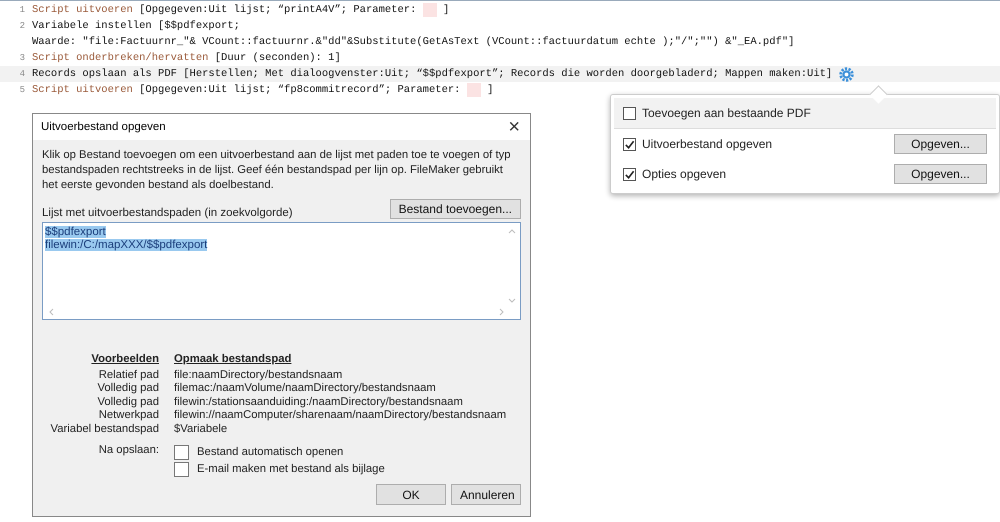 The width and height of the screenshot is (1000, 522). I want to click on script-step-name: Script onderbreken/hervatten, so click(120, 58).